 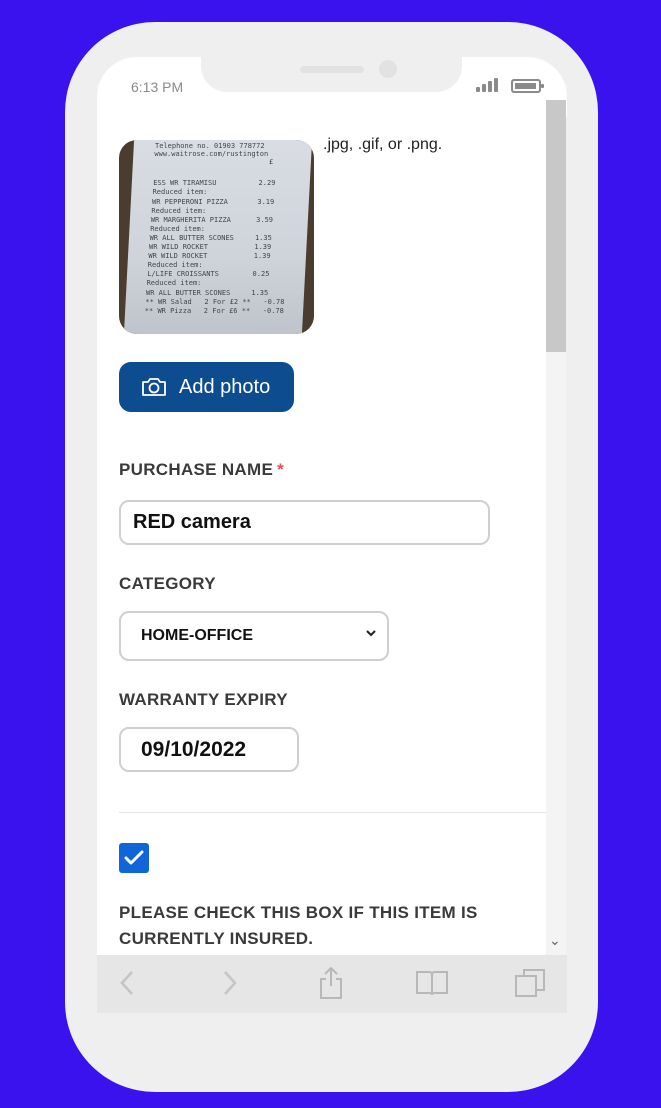 I want to click on purchase-name-value: RED camera, so click(x=192, y=522).